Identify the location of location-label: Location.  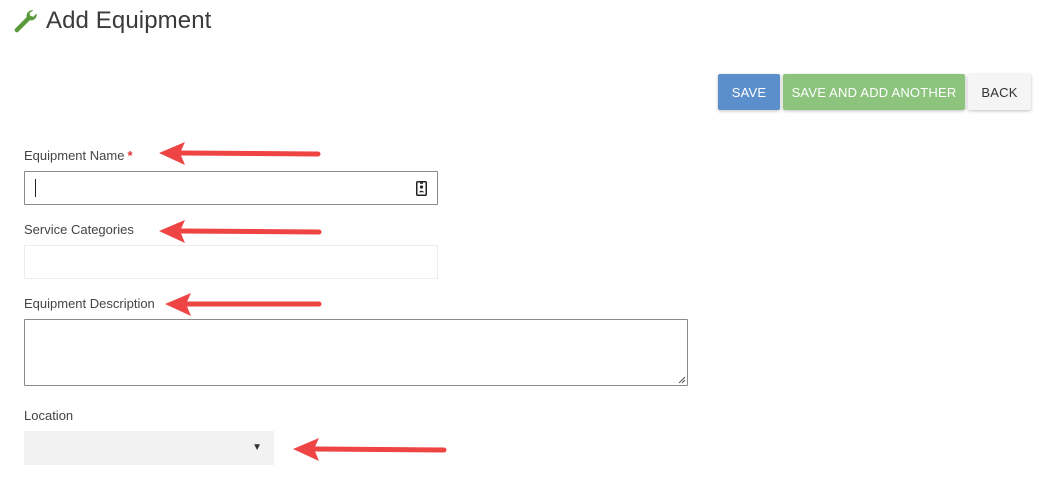
(49, 415).